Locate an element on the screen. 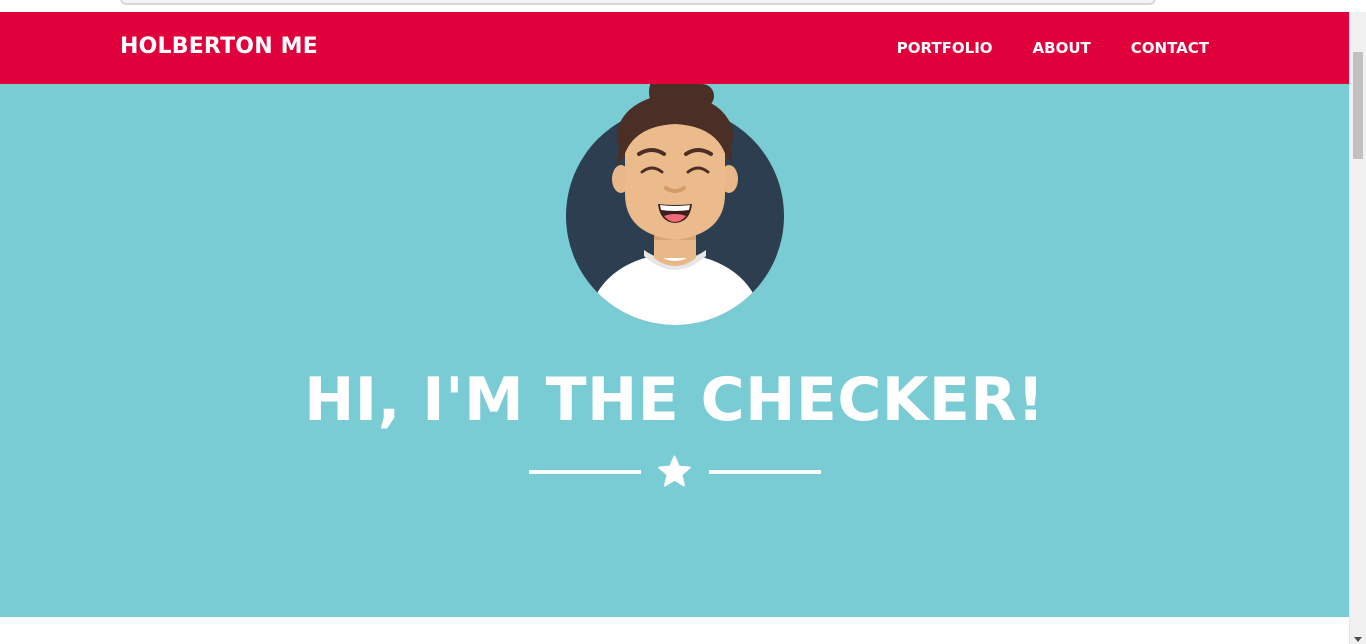  nav-links: PORTFOLIO ABOUT CONTACT is located at coordinates (1053, 48).